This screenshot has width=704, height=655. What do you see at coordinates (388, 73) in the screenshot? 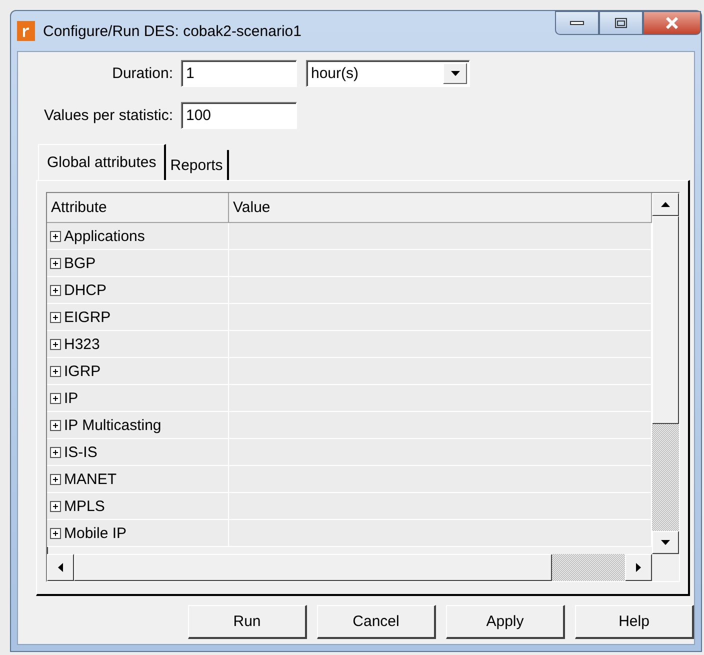
I see `unit-dropdown: hour(s)` at bounding box center [388, 73].